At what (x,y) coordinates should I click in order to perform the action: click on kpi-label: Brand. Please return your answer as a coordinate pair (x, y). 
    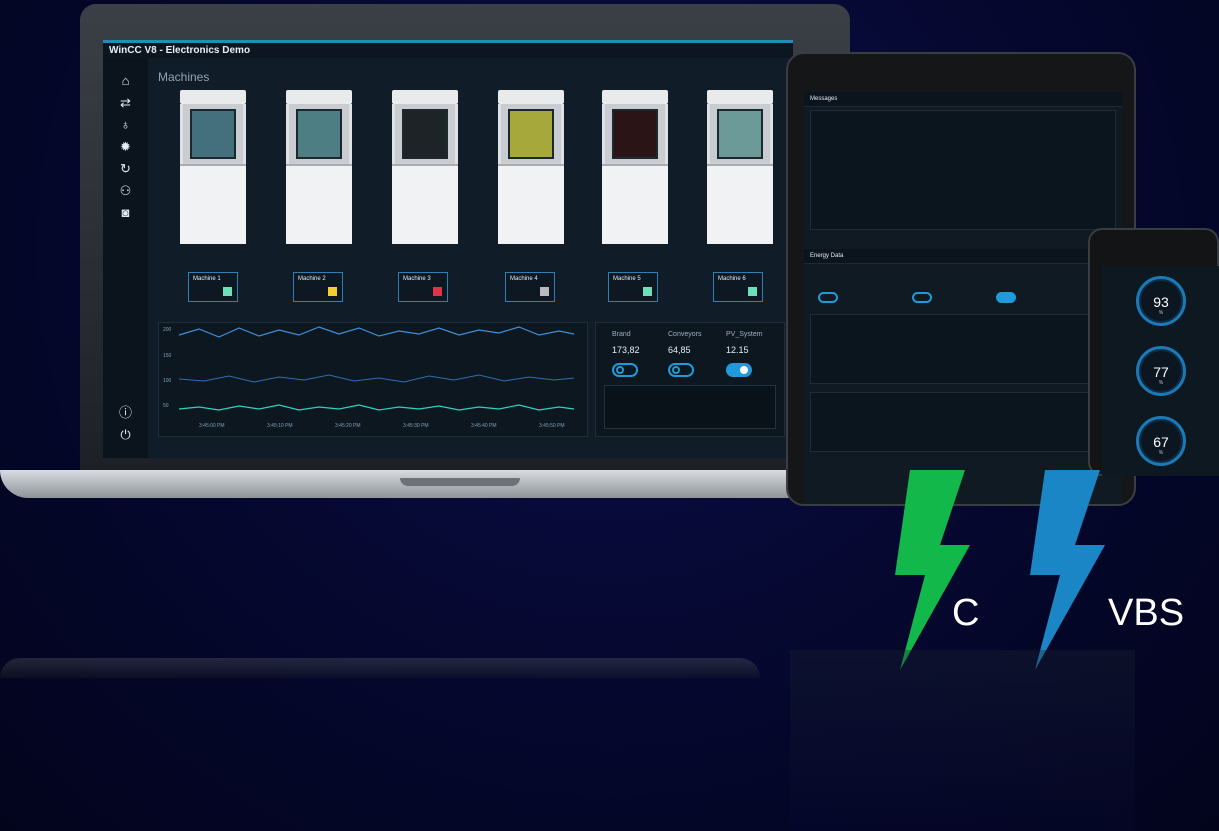
    Looking at the image, I should click on (621, 334).